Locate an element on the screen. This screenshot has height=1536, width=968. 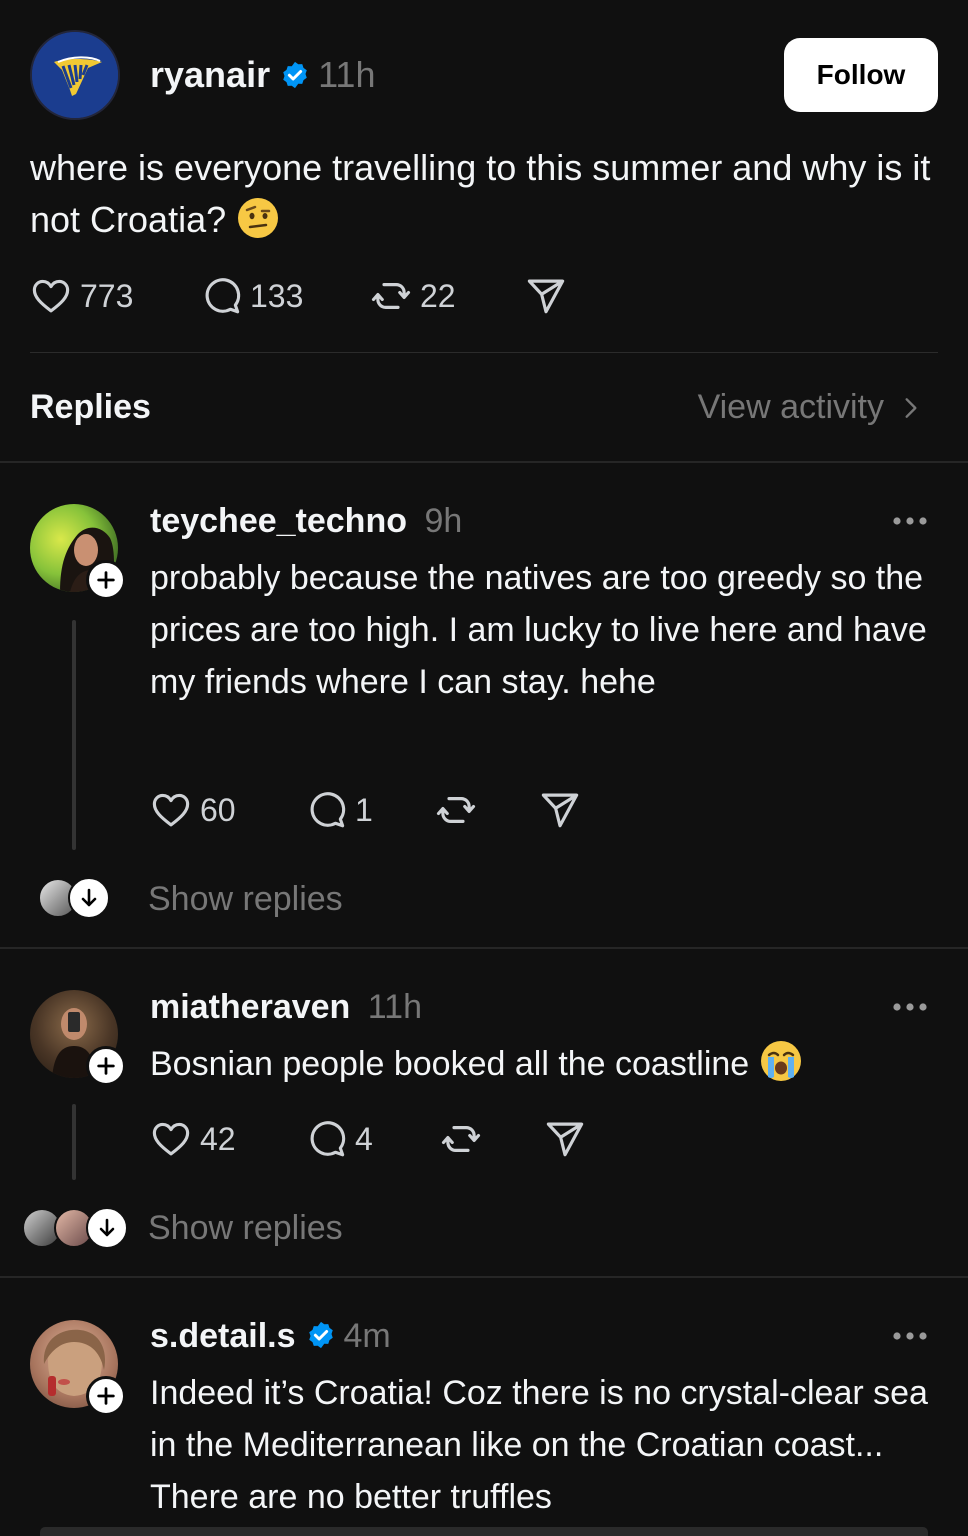
view-activity-link: View activity is located at coordinates (811, 407).